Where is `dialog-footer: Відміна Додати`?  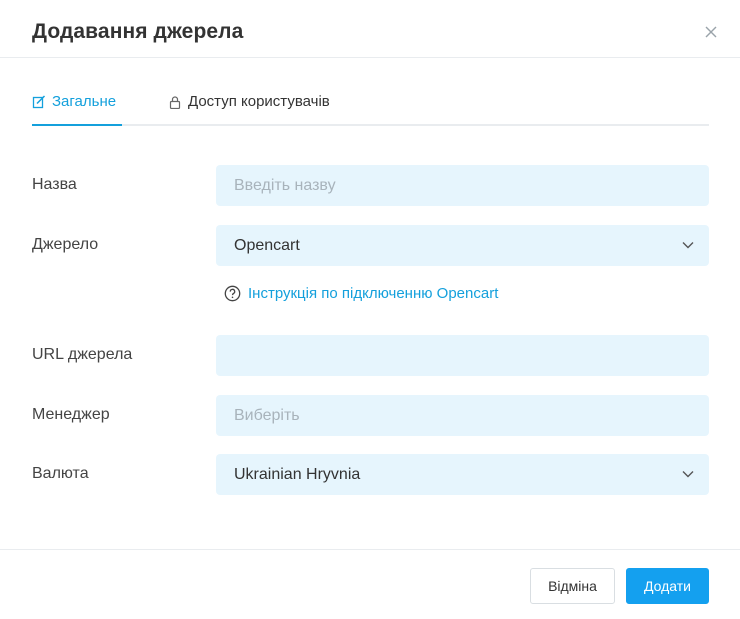
dialog-footer: Відміна Додати is located at coordinates (370, 584).